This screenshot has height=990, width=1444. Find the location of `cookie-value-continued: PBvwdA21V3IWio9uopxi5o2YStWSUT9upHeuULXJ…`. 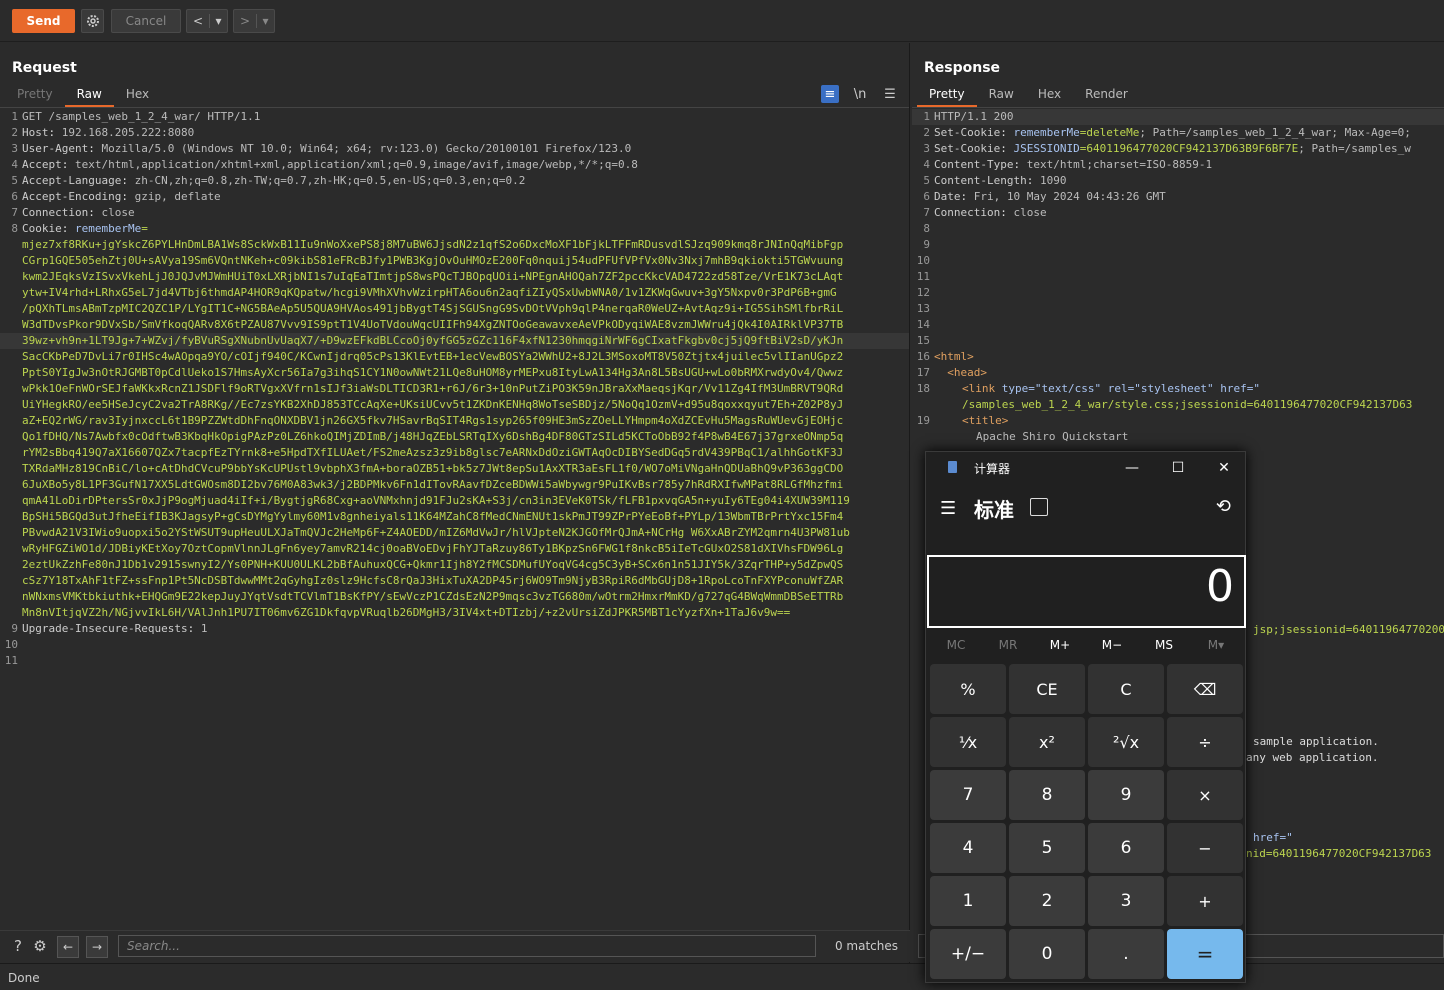

cookie-value-continued: PBvwdA21V3IWio9uopxi5o2YStWSUT9upHeuULXJ… is located at coordinates (436, 532).